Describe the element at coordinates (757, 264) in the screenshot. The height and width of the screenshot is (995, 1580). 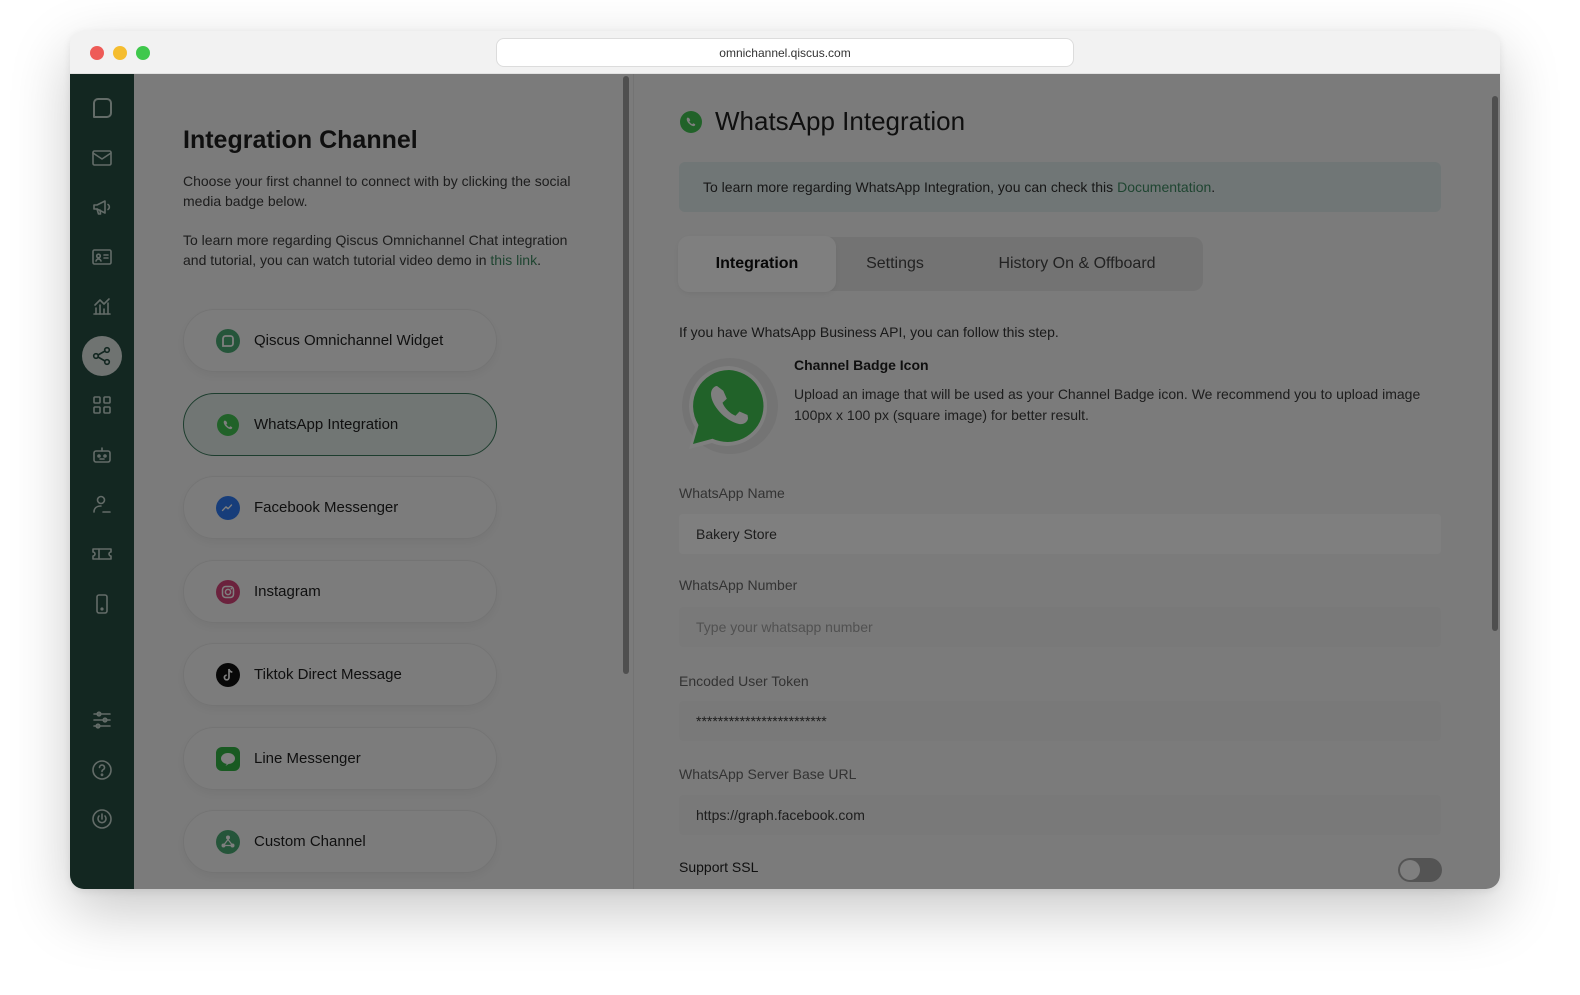
I see `tab-integration: Integration` at that location.